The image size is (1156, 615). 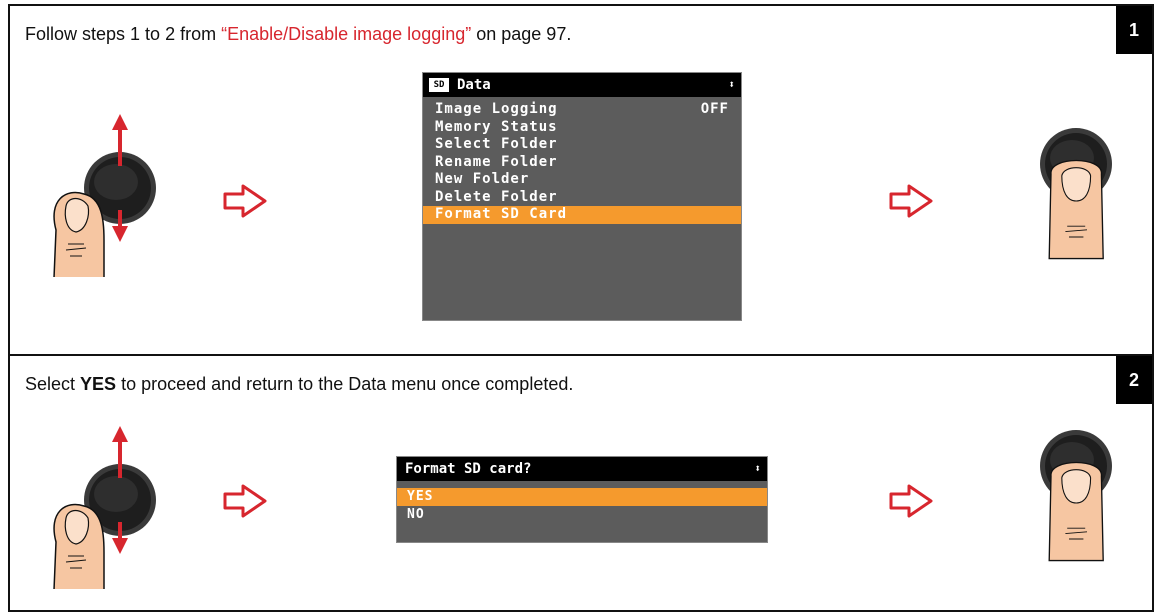 I want to click on device-screen-format-confirm: Format SD card? ⬍ YES NO, so click(x=582, y=499).